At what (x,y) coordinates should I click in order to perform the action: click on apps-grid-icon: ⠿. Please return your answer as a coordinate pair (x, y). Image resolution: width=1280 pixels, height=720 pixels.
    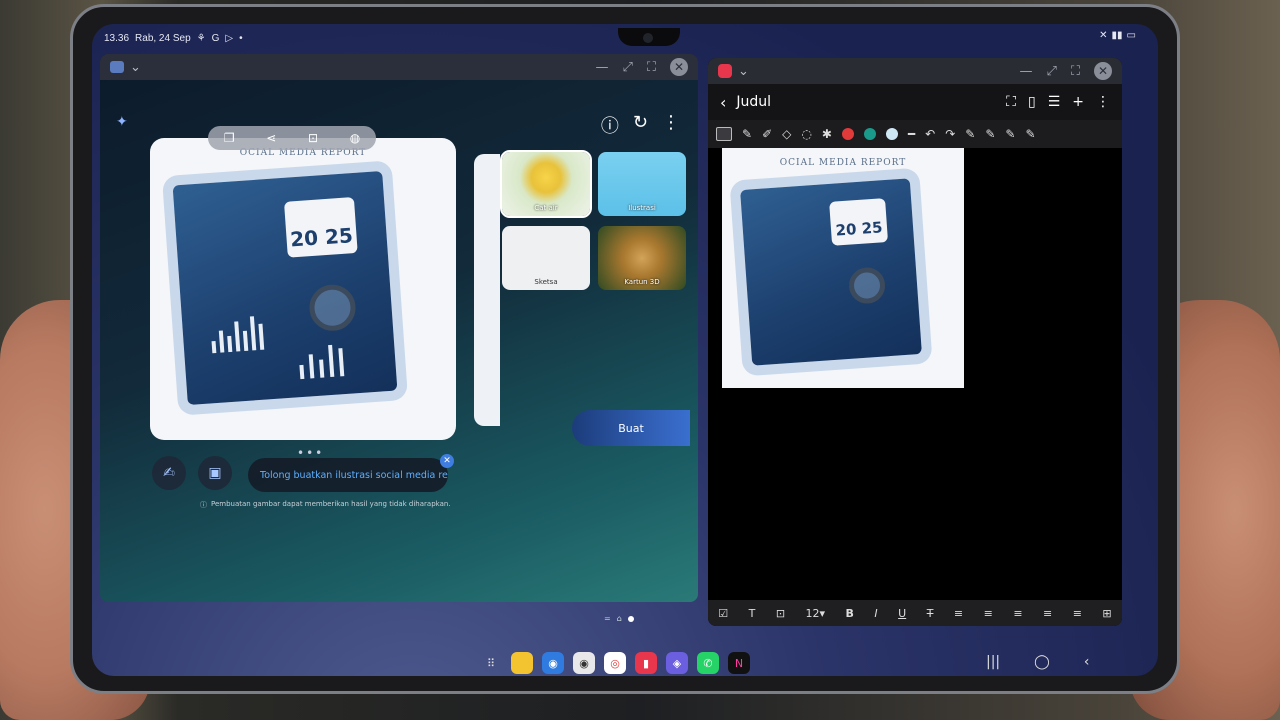
    Looking at the image, I should click on (491, 663).